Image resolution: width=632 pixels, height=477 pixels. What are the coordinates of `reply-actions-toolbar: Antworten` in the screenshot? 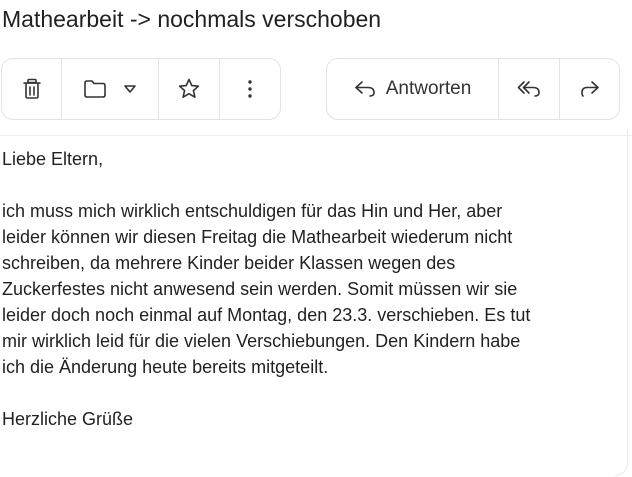 It's located at (473, 89).